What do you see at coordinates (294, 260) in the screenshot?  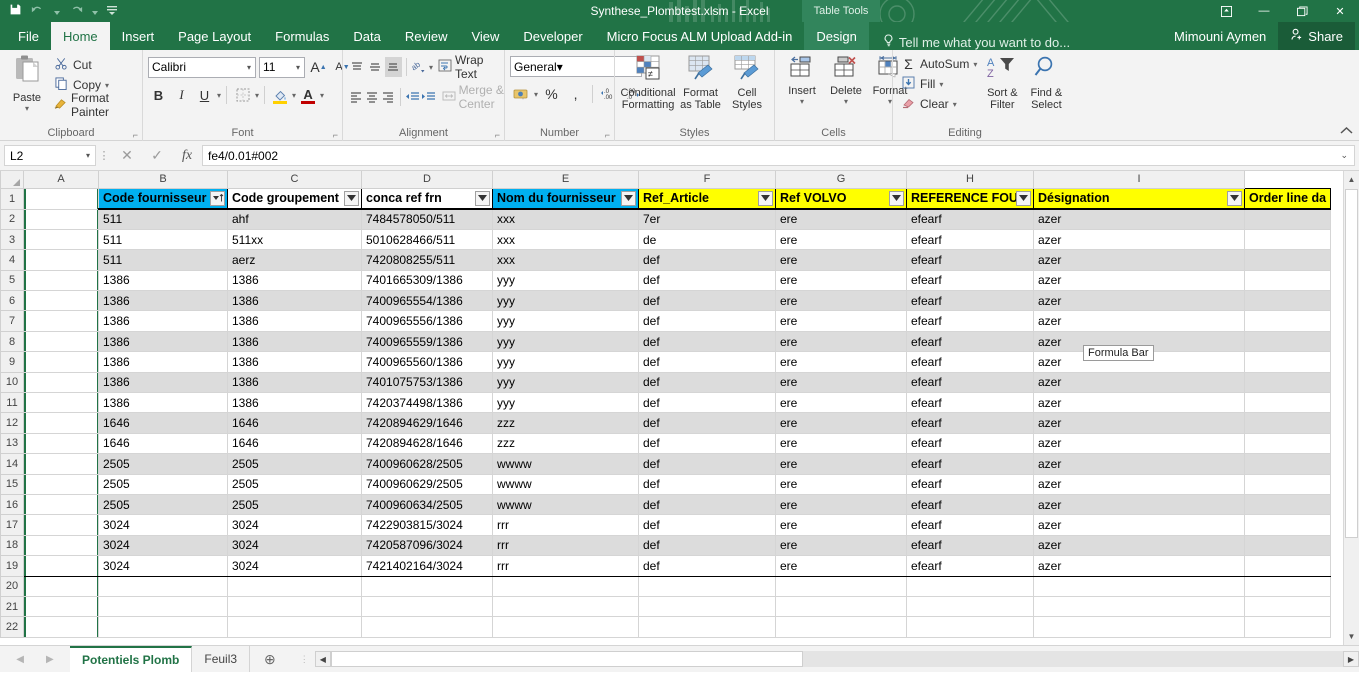 I see `grid-cell: aerz` at bounding box center [294, 260].